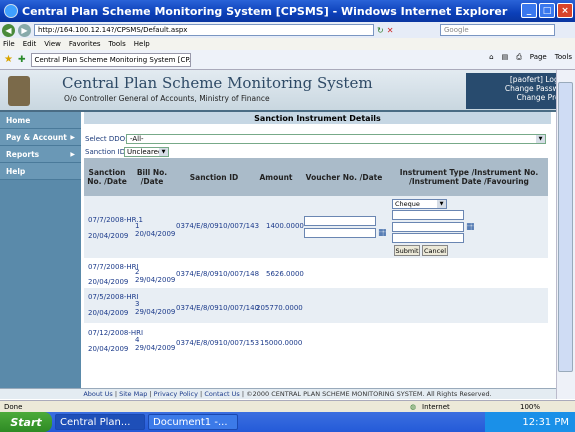 Image resolution: width=575 pixels, height=432 pixels. I want to click on refresh-icon: ↻, so click(380, 30).